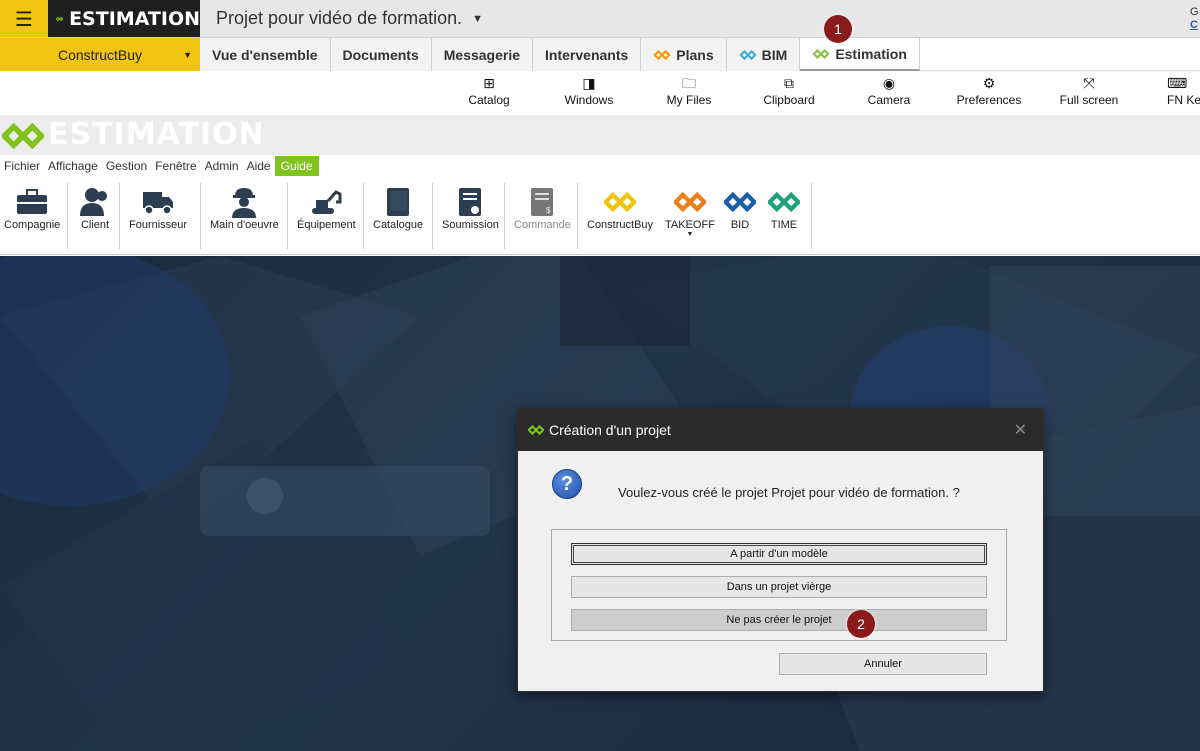 This screenshot has height=751, width=1200. I want to click on ribbon-constructbuy: ConstructBuy, so click(620, 208).